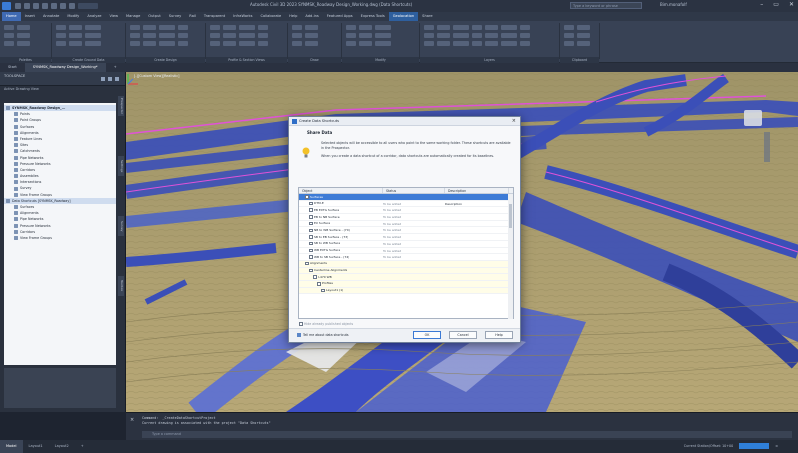 The height and width of the screenshot is (453, 798). I want to click on toolspace-view-selector: Active Drawing View, so click(62, 89).